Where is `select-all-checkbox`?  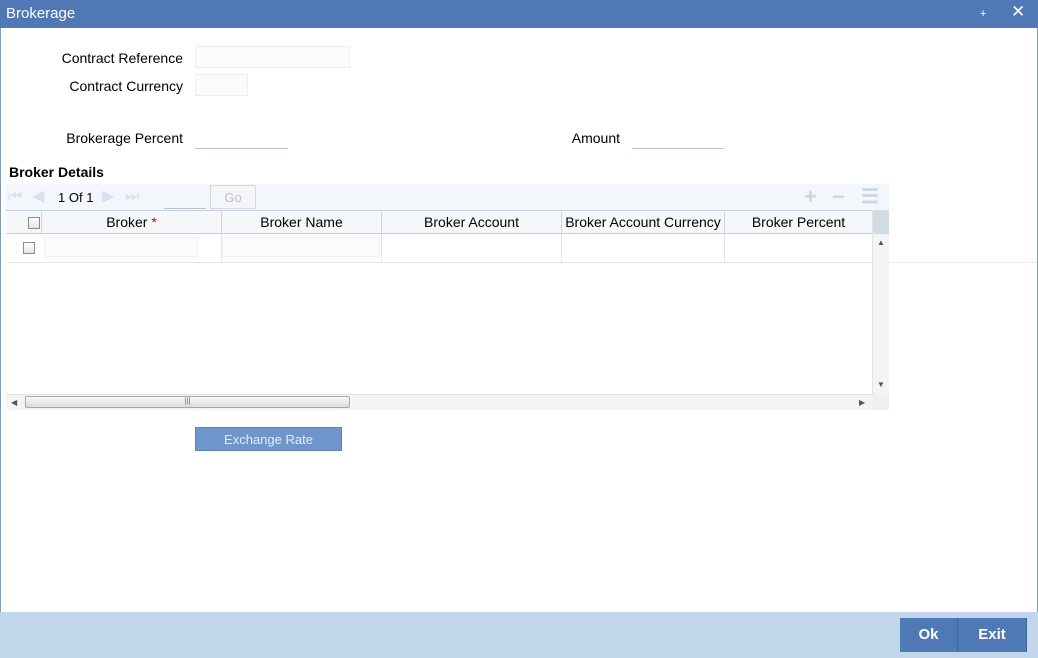
select-all-checkbox is located at coordinates (34, 223).